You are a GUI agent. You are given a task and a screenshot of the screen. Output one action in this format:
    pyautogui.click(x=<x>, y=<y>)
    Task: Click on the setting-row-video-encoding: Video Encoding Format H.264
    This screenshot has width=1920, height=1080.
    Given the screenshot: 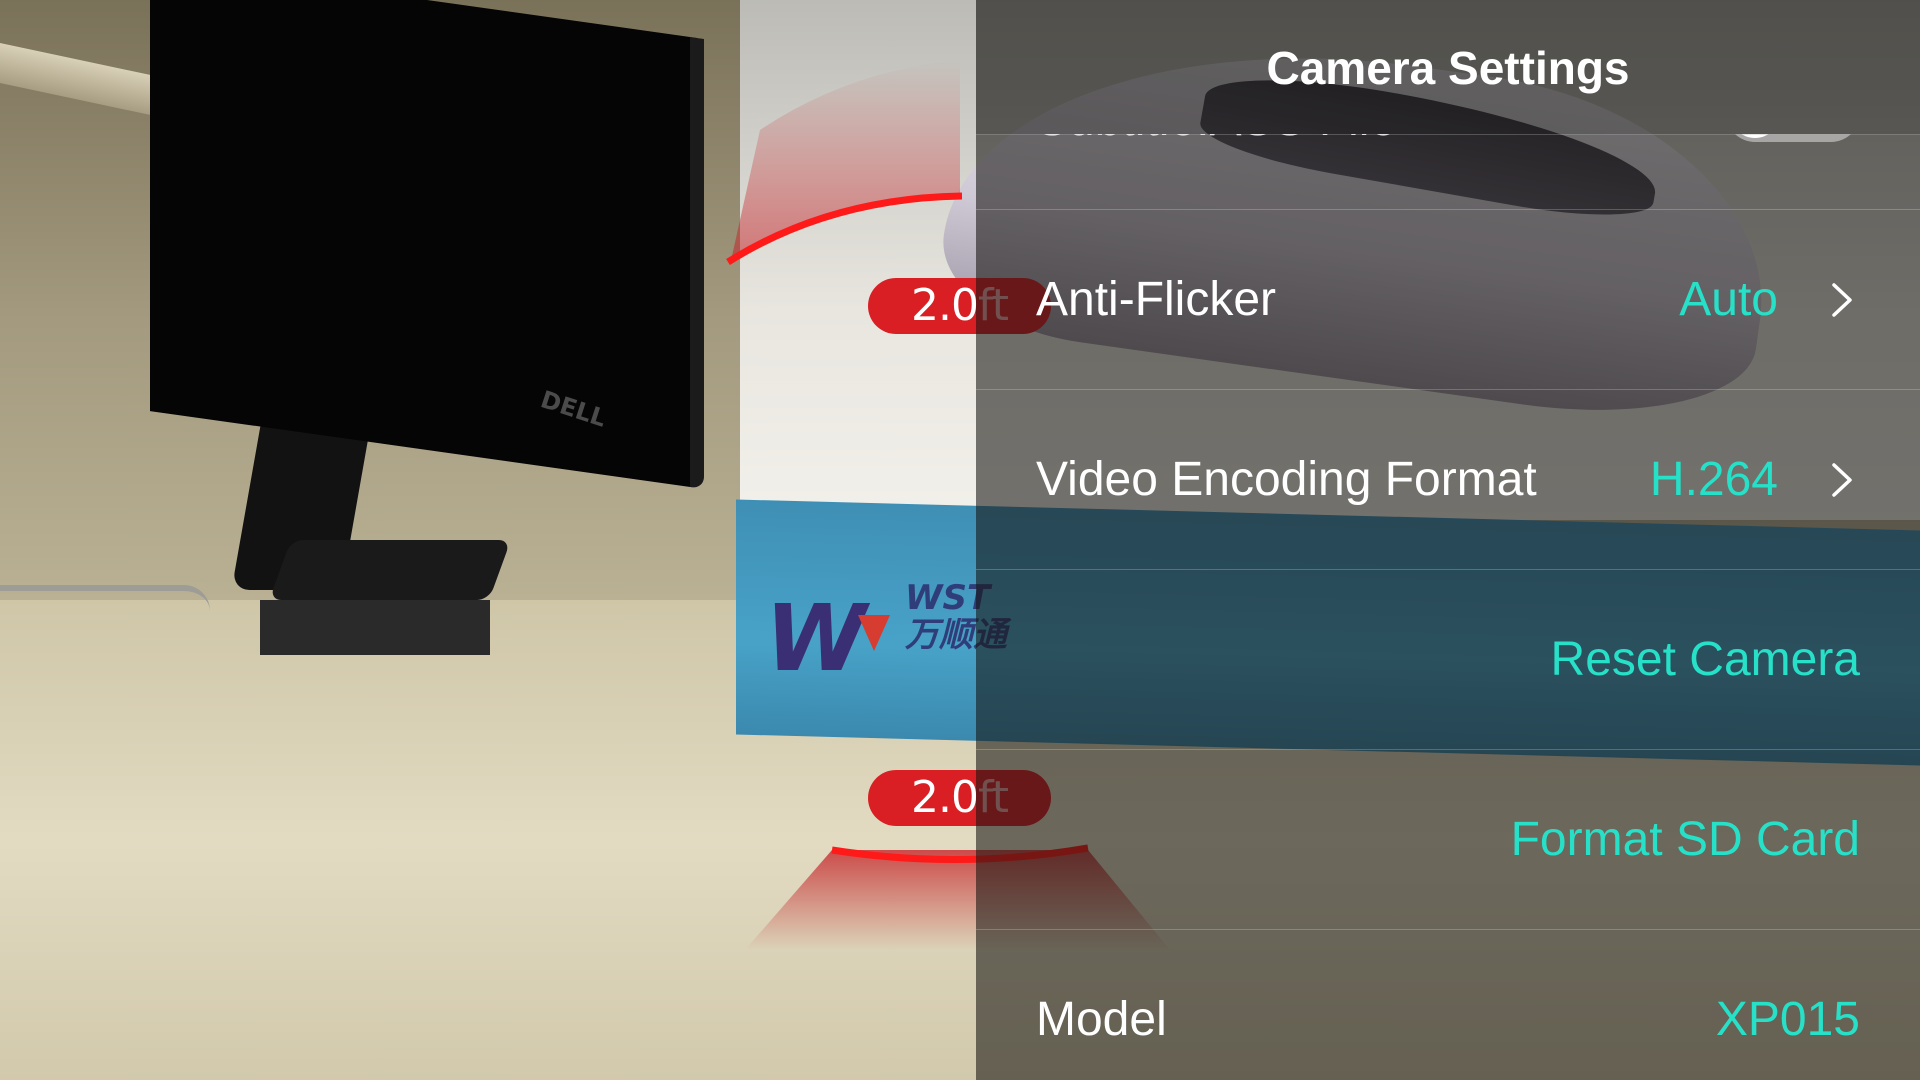 What is the action you would take?
    pyautogui.click(x=1448, y=480)
    